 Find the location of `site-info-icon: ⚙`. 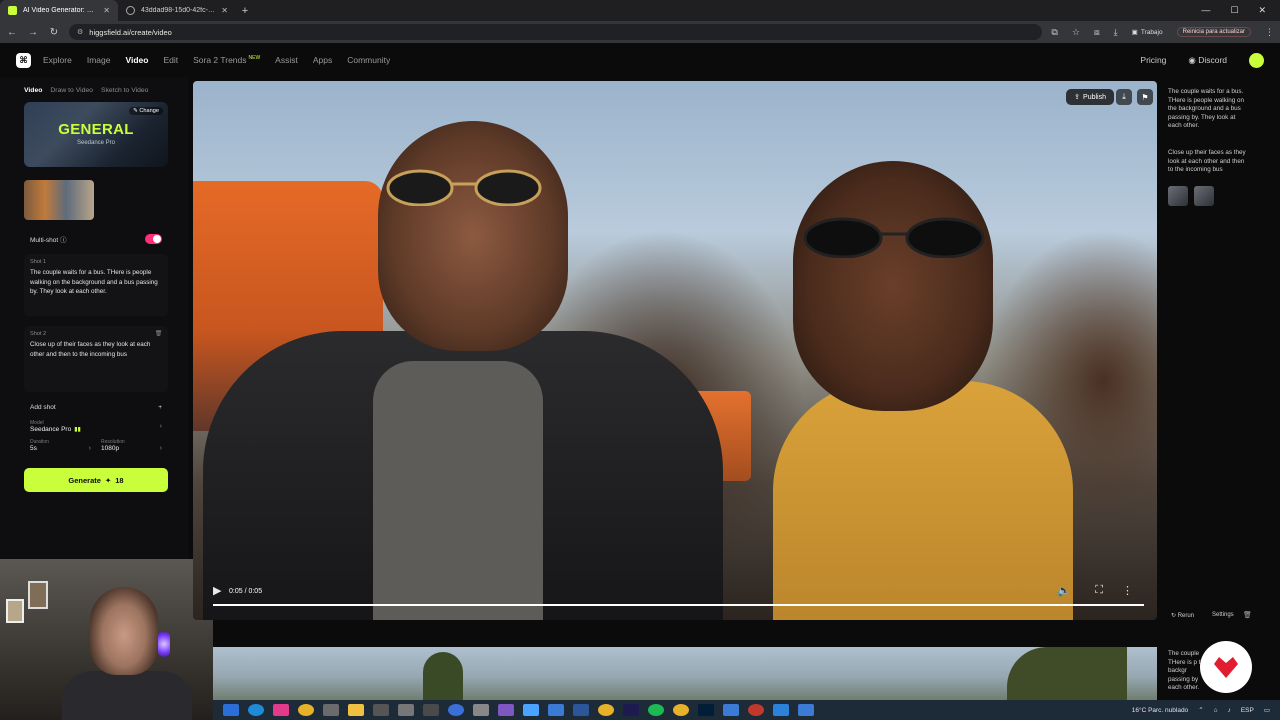

site-info-icon: ⚙ is located at coordinates (80, 32).